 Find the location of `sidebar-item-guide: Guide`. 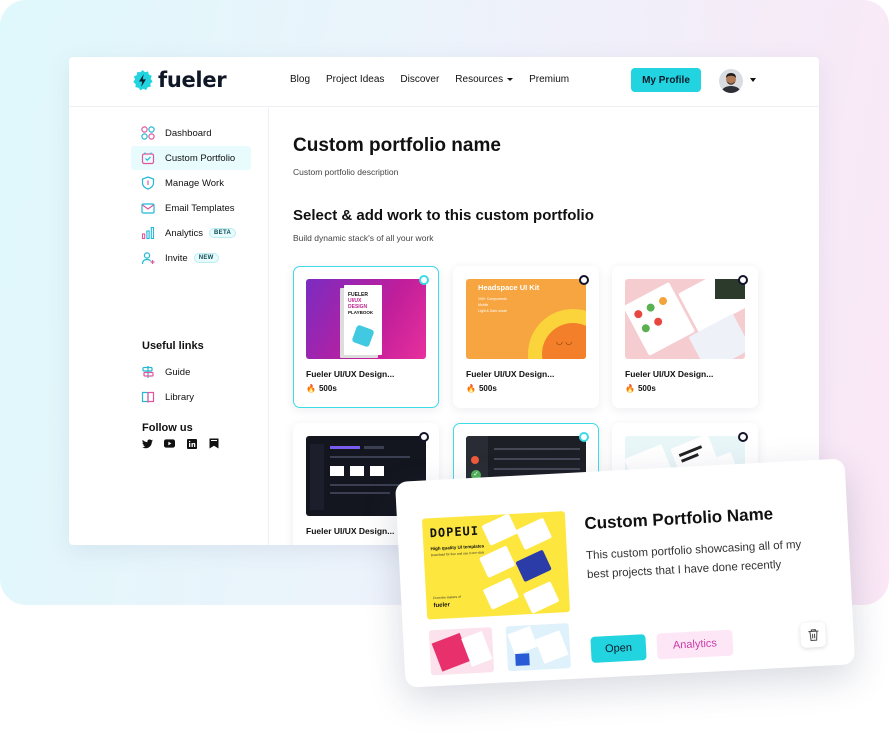

sidebar-item-guide: Guide is located at coordinates (191, 372).